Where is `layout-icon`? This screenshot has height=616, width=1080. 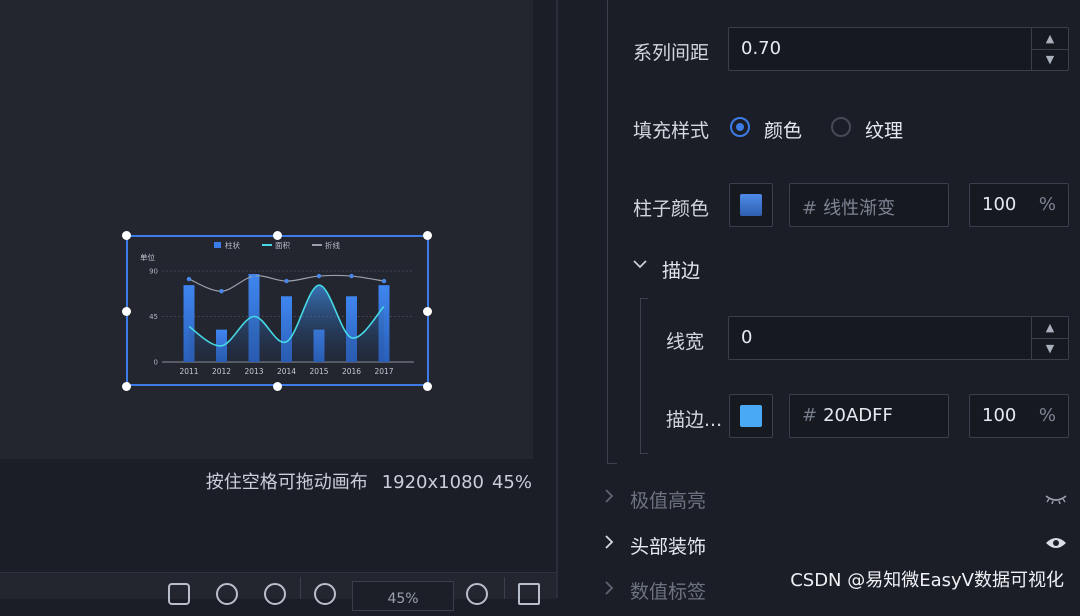 layout-icon is located at coordinates (179, 594).